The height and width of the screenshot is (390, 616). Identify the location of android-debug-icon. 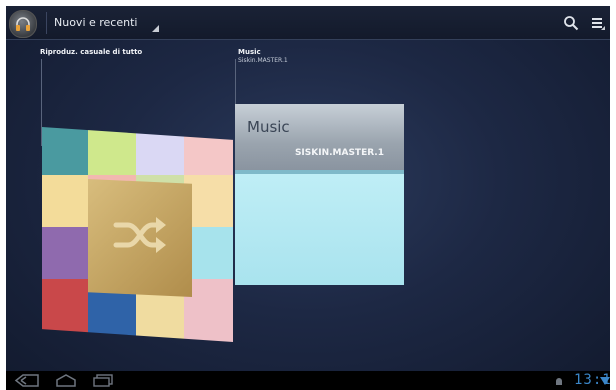
(559, 381).